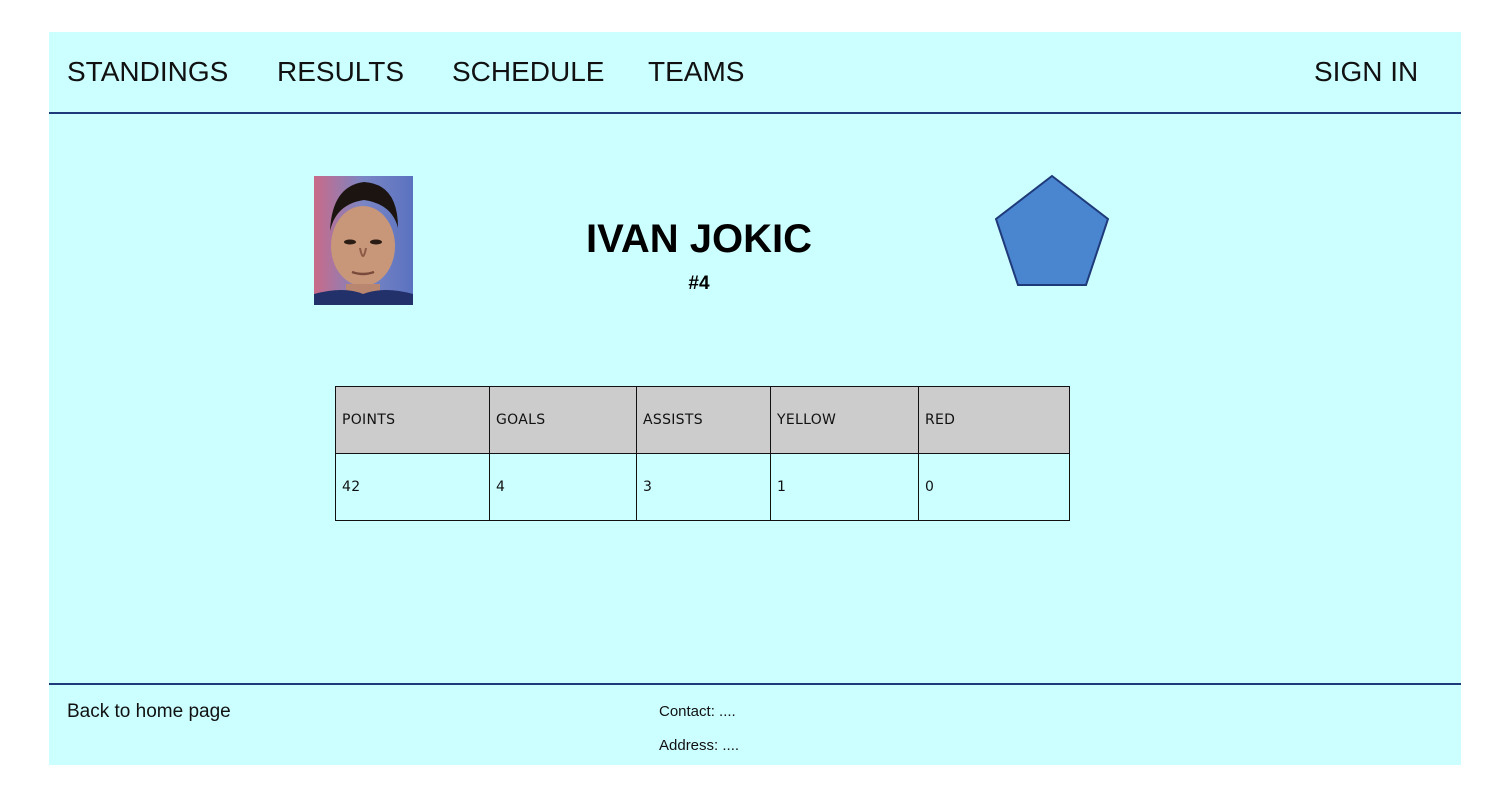 Image resolution: width=1500 pixels, height=800 pixels. Describe the element at coordinates (149, 711) in the screenshot. I see `back-to-home-link: Back to home page` at that location.